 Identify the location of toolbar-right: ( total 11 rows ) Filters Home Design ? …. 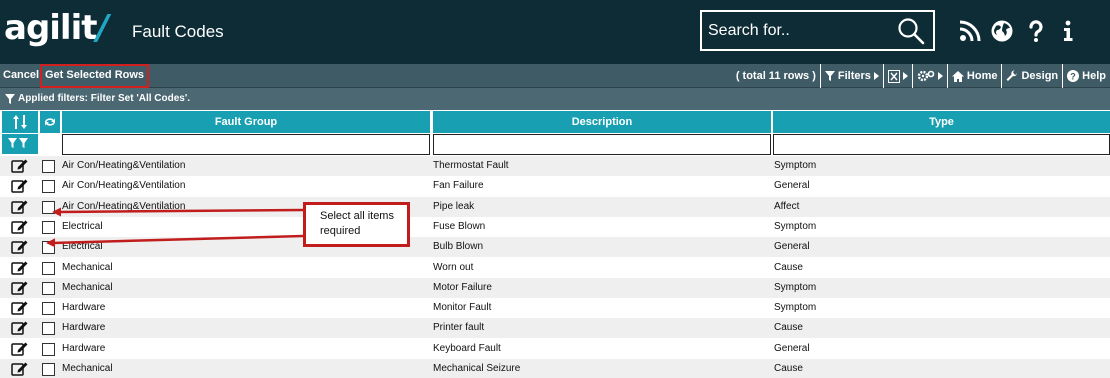
(921, 76).